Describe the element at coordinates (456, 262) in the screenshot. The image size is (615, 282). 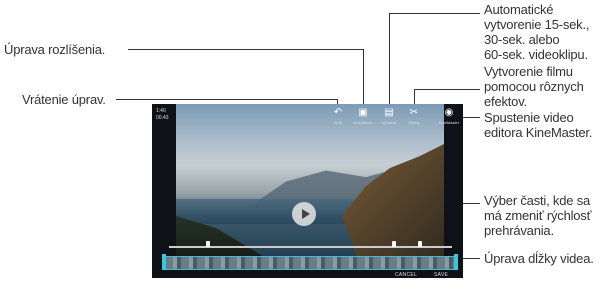
I see `trim-handle-end` at that location.